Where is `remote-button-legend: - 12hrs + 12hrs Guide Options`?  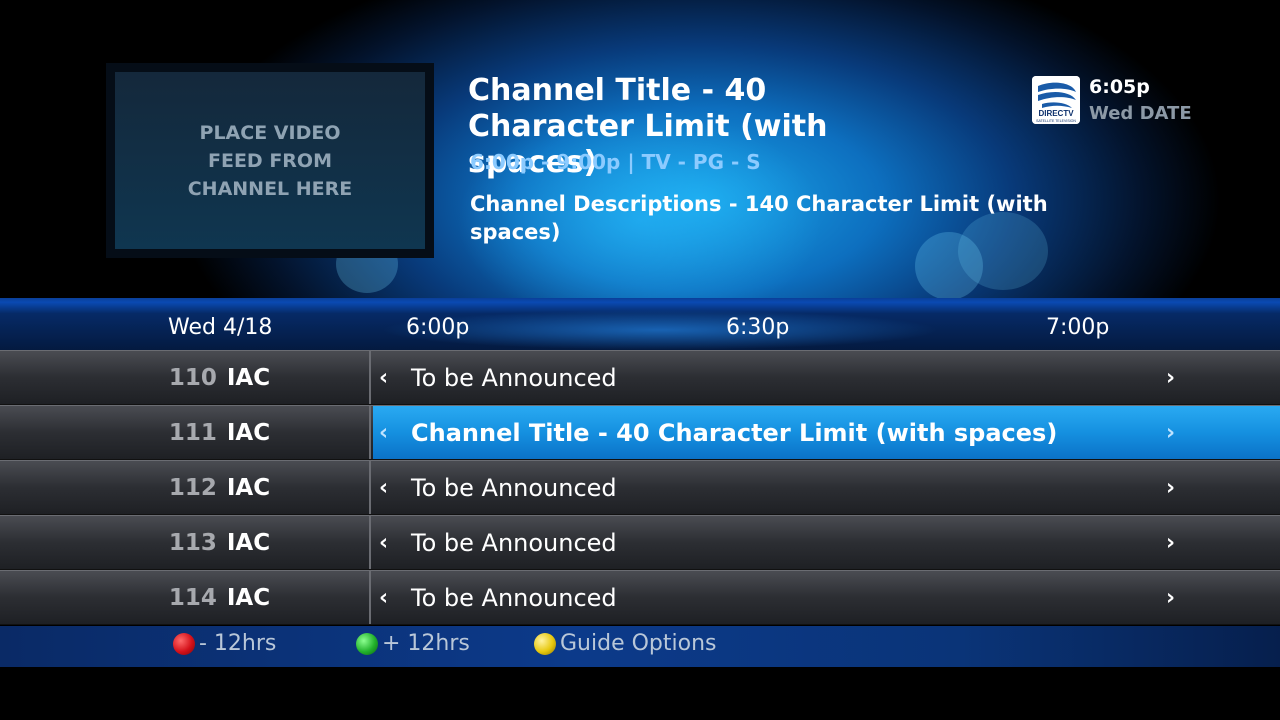
remote-button-legend: - 12hrs + 12hrs Guide Options is located at coordinates (640, 646).